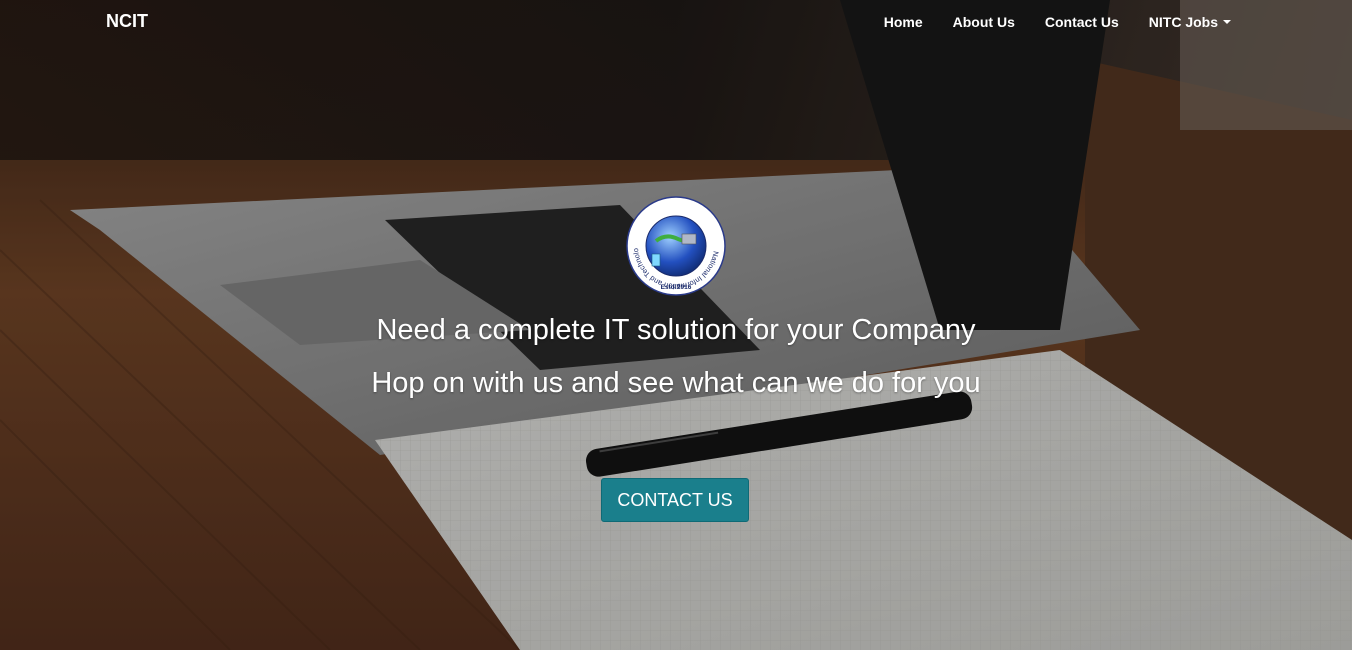 The width and height of the screenshot is (1352, 650). What do you see at coordinates (1227, 22) in the screenshot?
I see `caret-down-icon` at bounding box center [1227, 22].